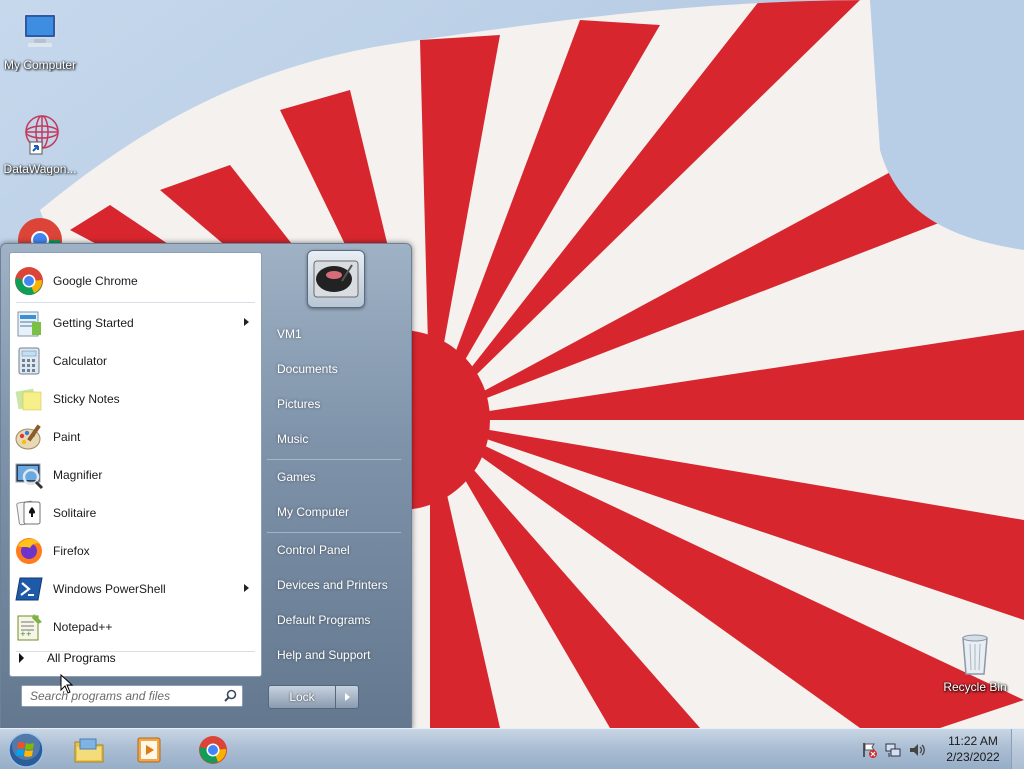  Describe the element at coordinates (334, 477) in the screenshot. I see `start-link-games: Games` at that location.